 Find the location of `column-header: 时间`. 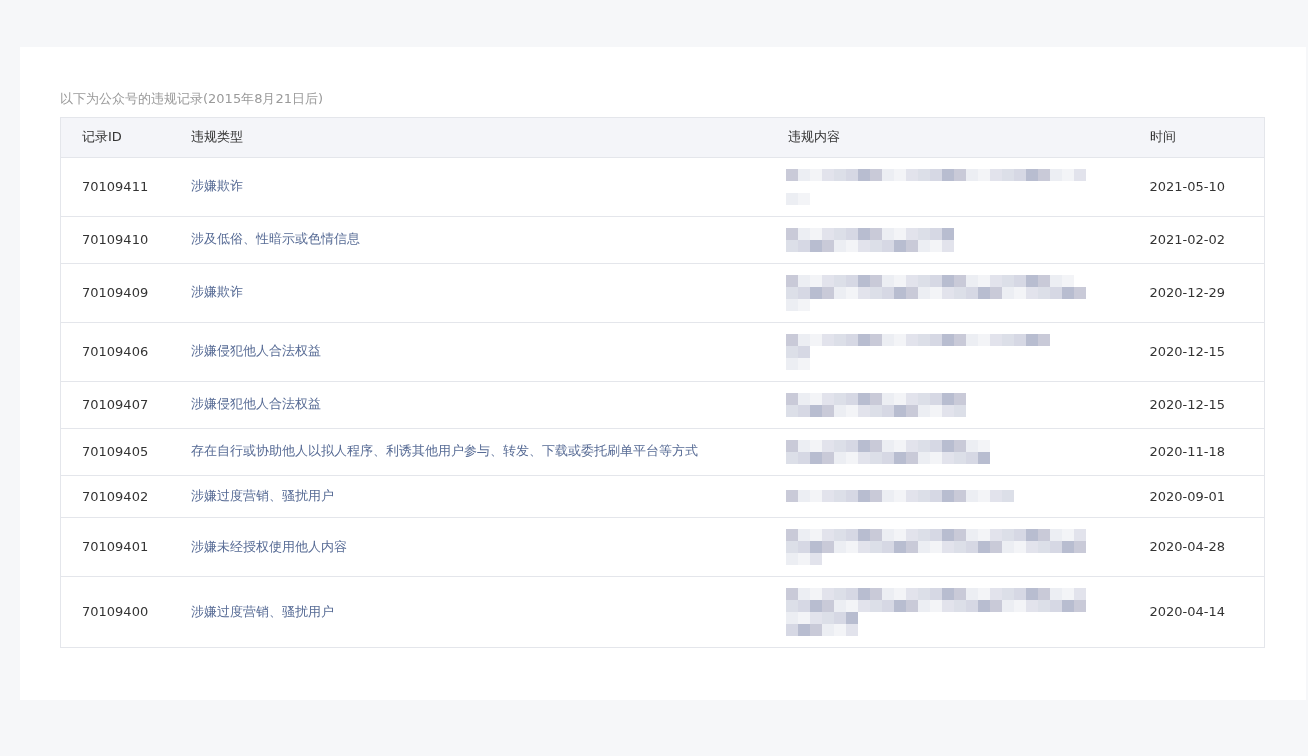

column-header: 时间 is located at coordinates (1196, 137).